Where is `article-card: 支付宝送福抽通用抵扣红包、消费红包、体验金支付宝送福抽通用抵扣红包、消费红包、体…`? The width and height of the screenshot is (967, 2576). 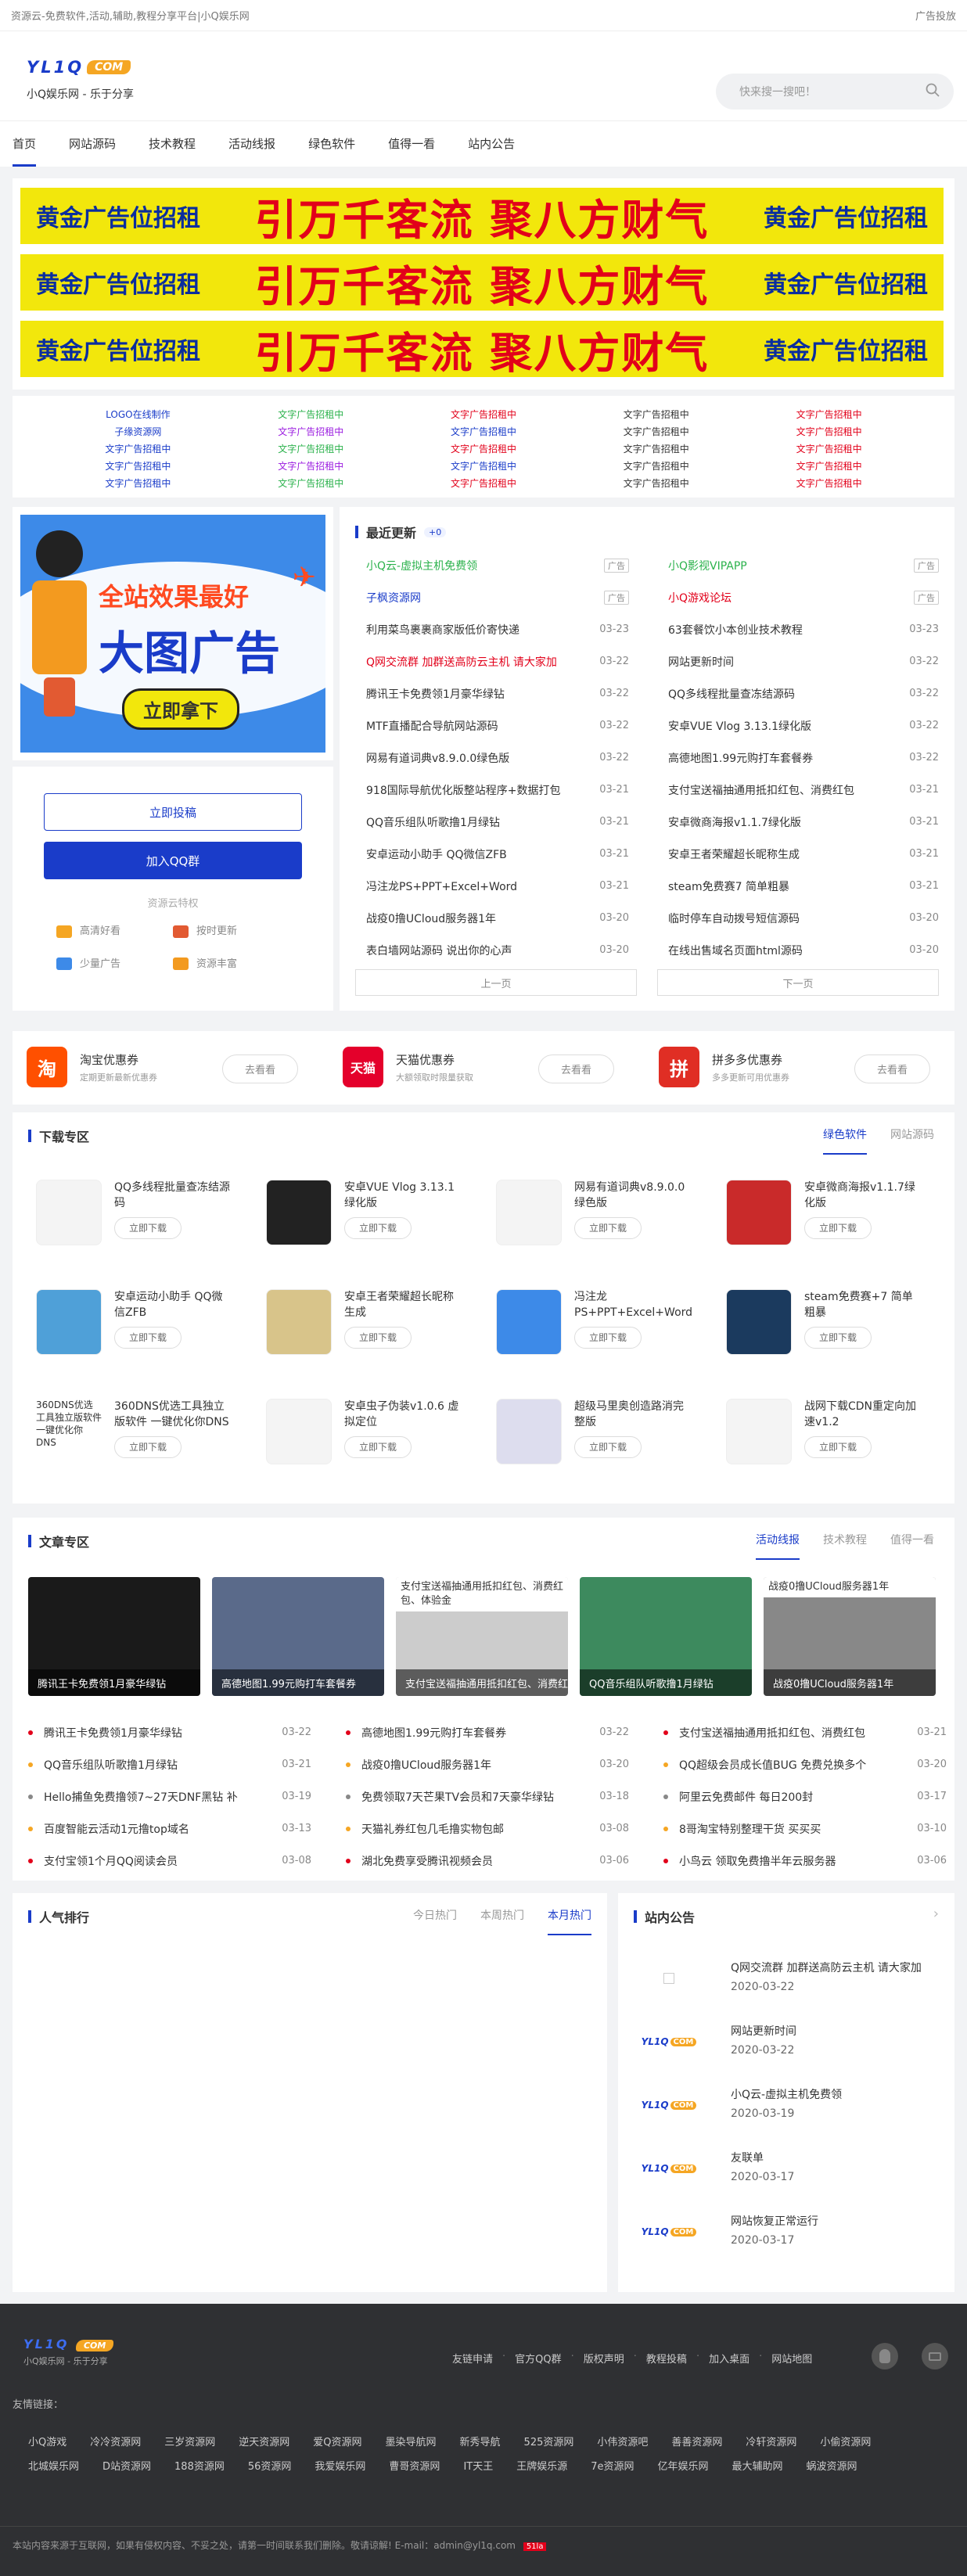
article-card: 支付宝送福抽通用抵扣红包、消费红包、体验金支付宝送福抽通用抵扣红包、消费红包、体… is located at coordinates (482, 1637).